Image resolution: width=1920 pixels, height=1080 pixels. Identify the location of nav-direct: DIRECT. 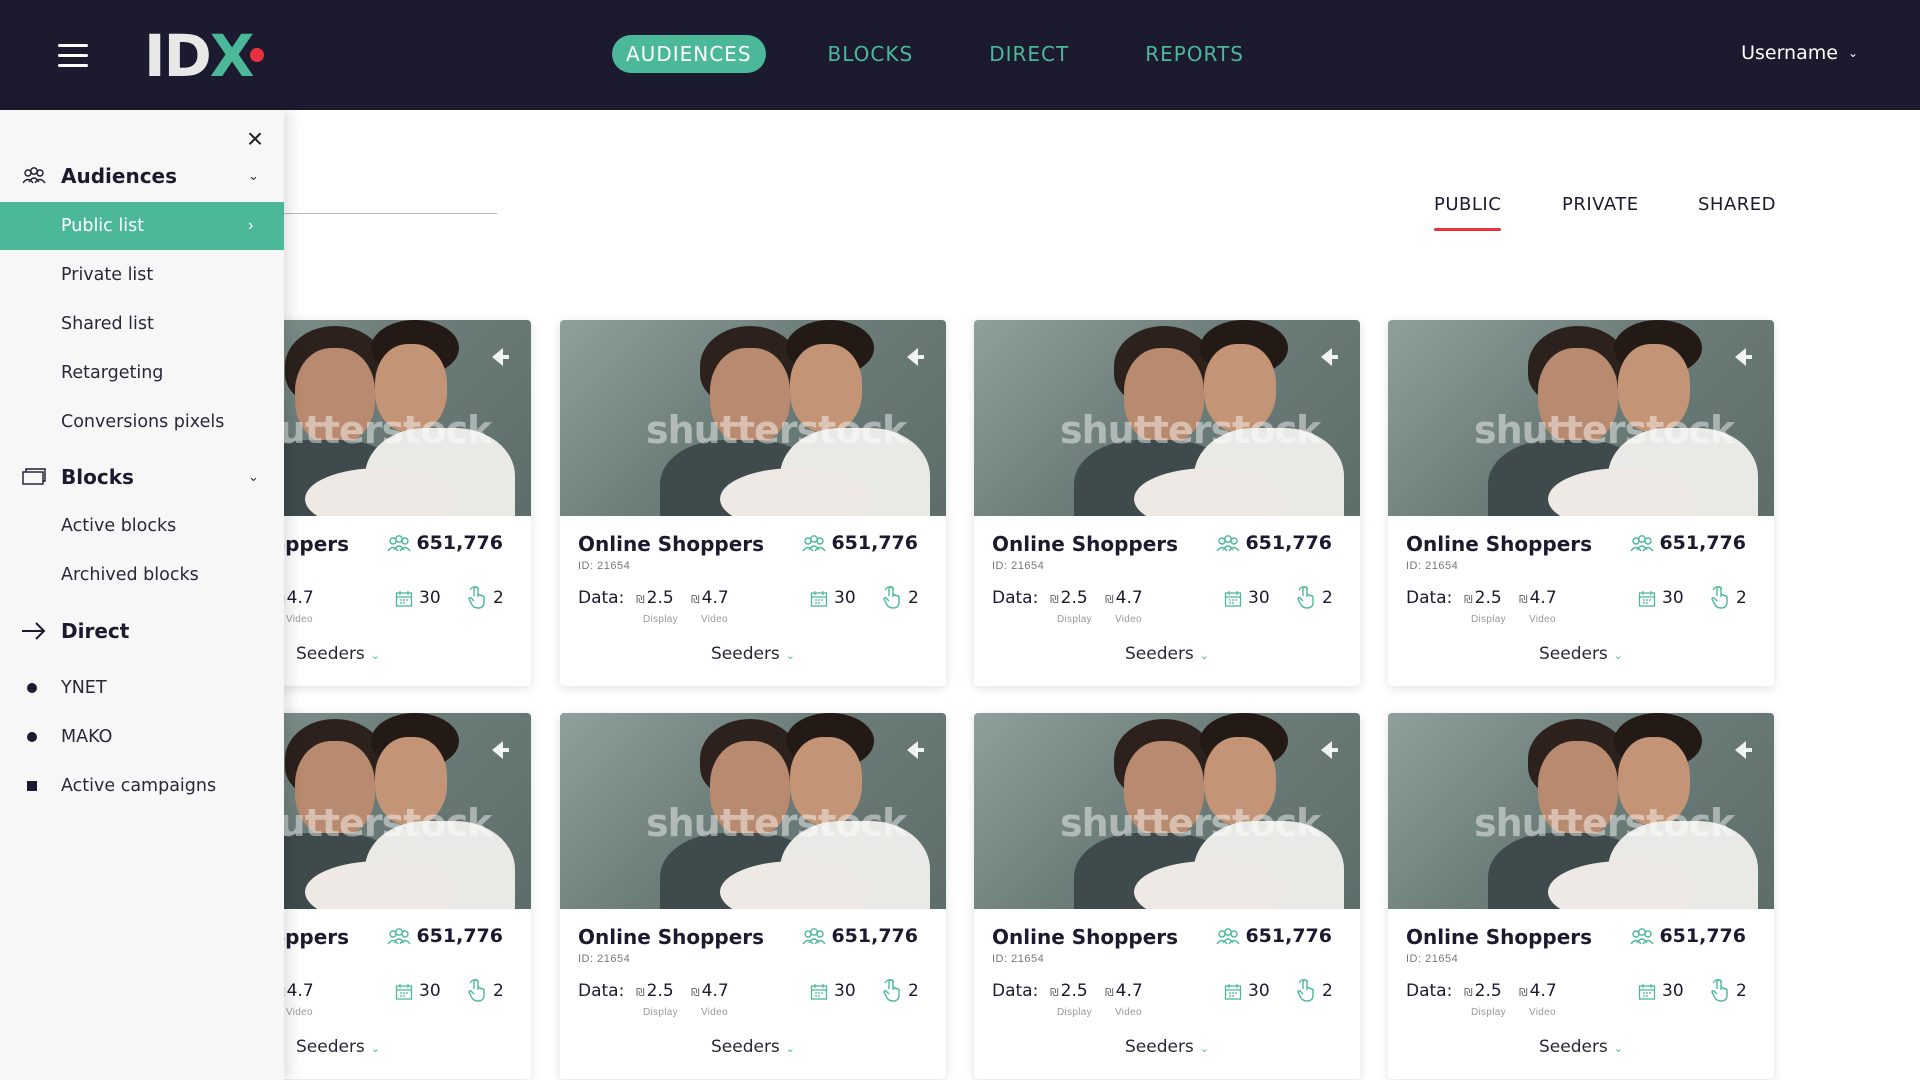
(1029, 54).